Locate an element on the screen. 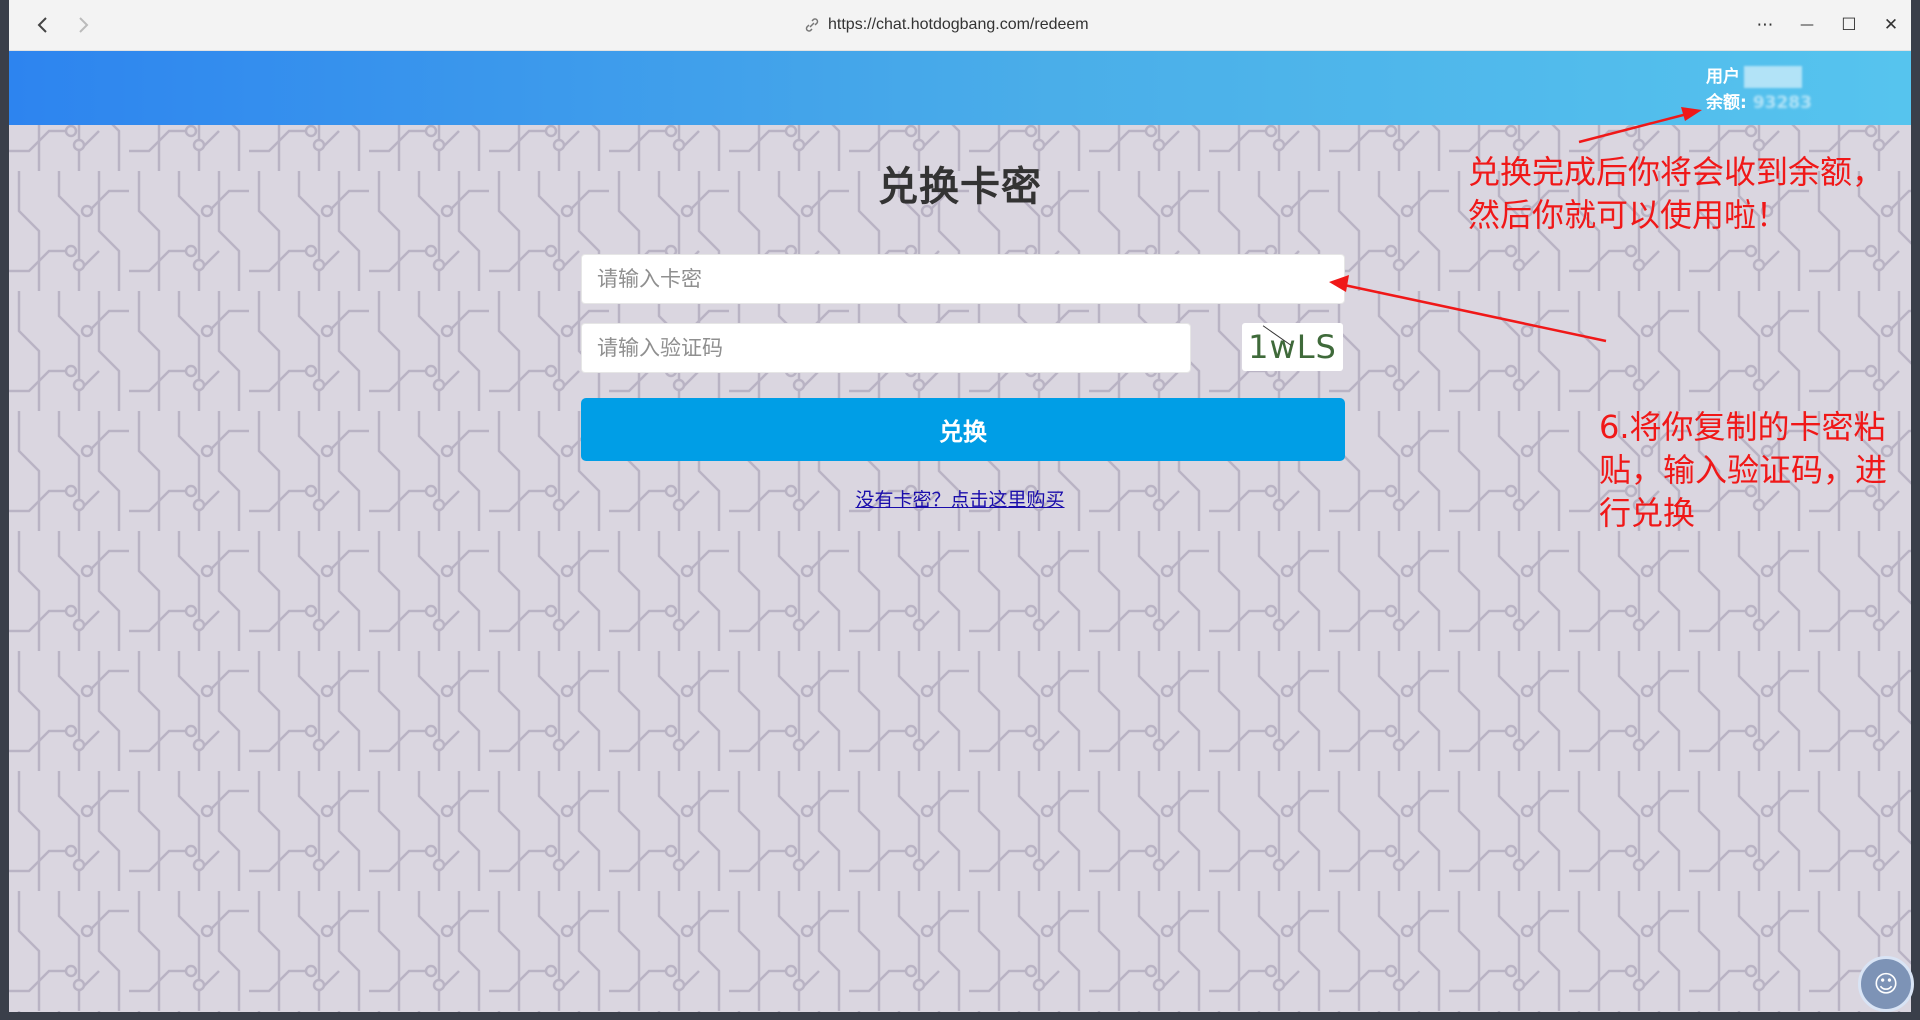 Image resolution: width=1920 pixels, height=1020 pixels. maximize-button: ☐ is located at coordinates (1849, 25).